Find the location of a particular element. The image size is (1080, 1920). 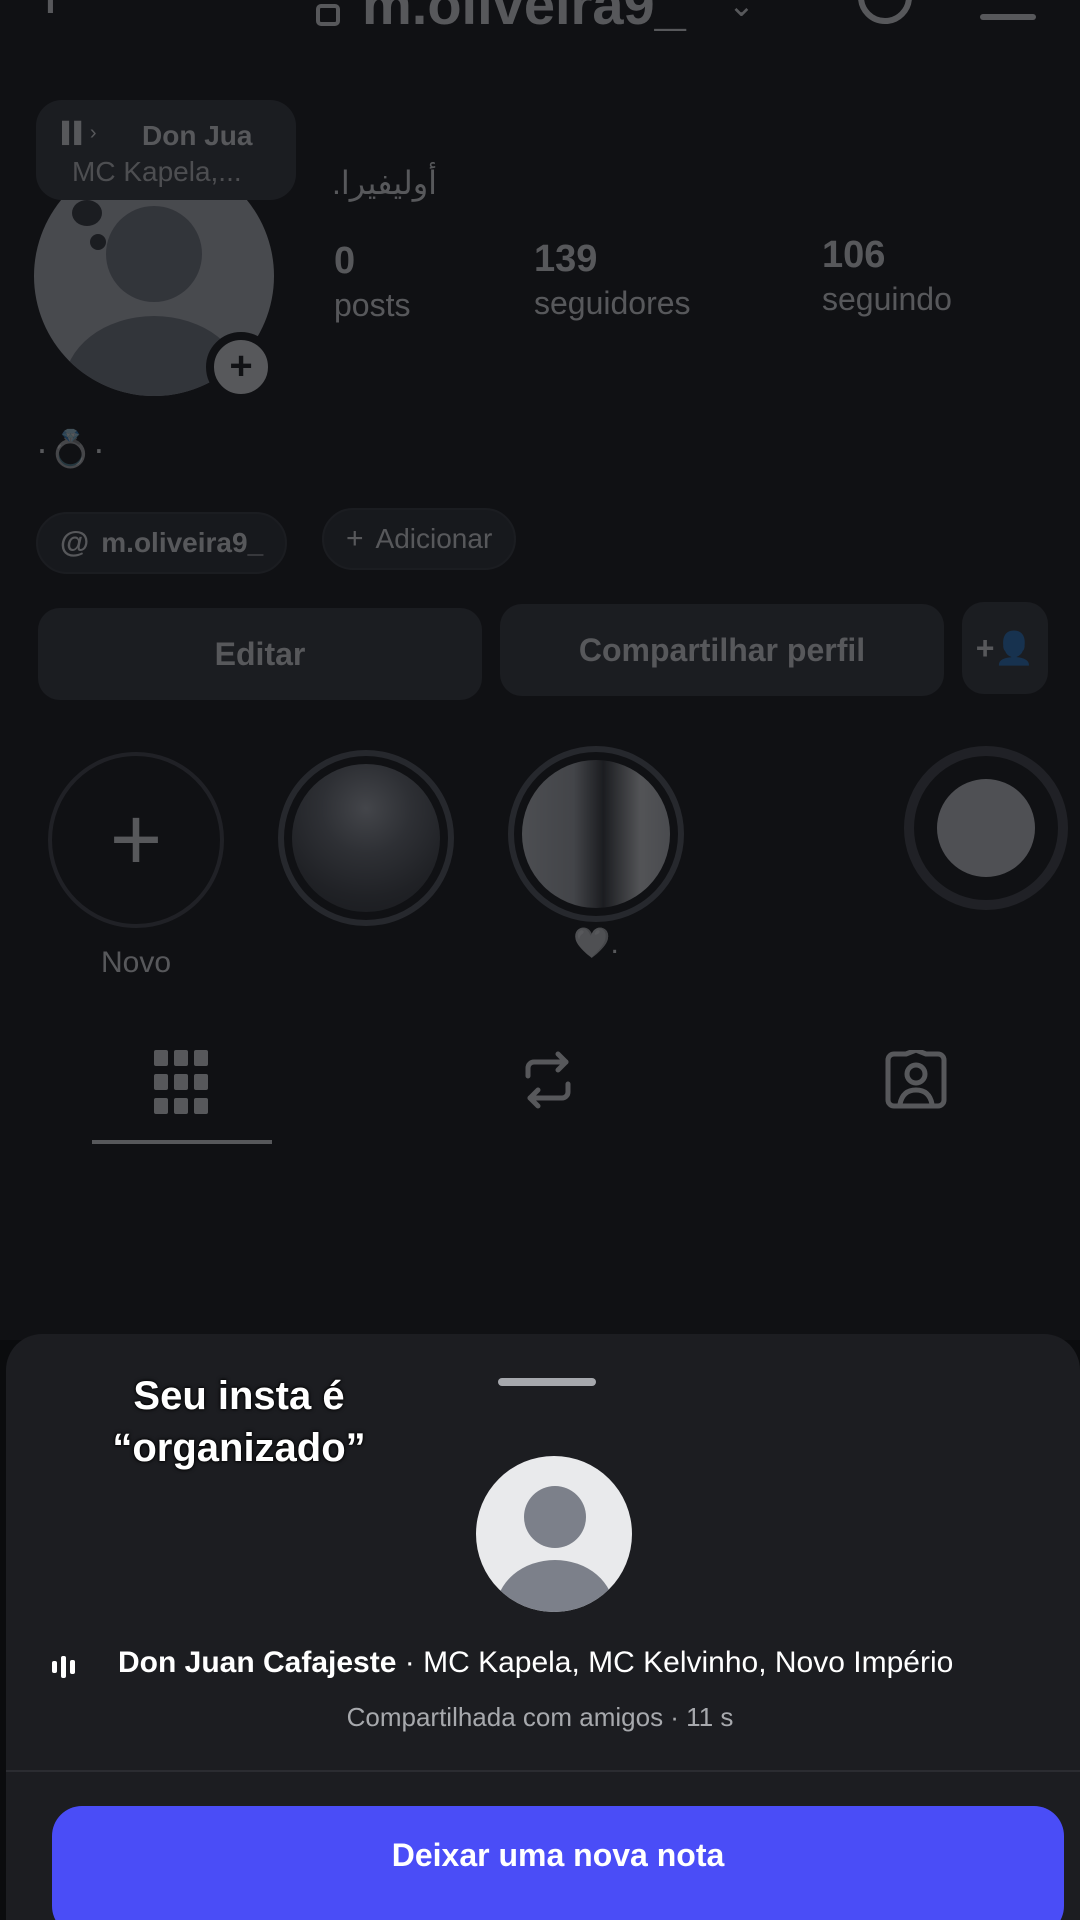

grid-tab is located at coordinates (181, 1084).